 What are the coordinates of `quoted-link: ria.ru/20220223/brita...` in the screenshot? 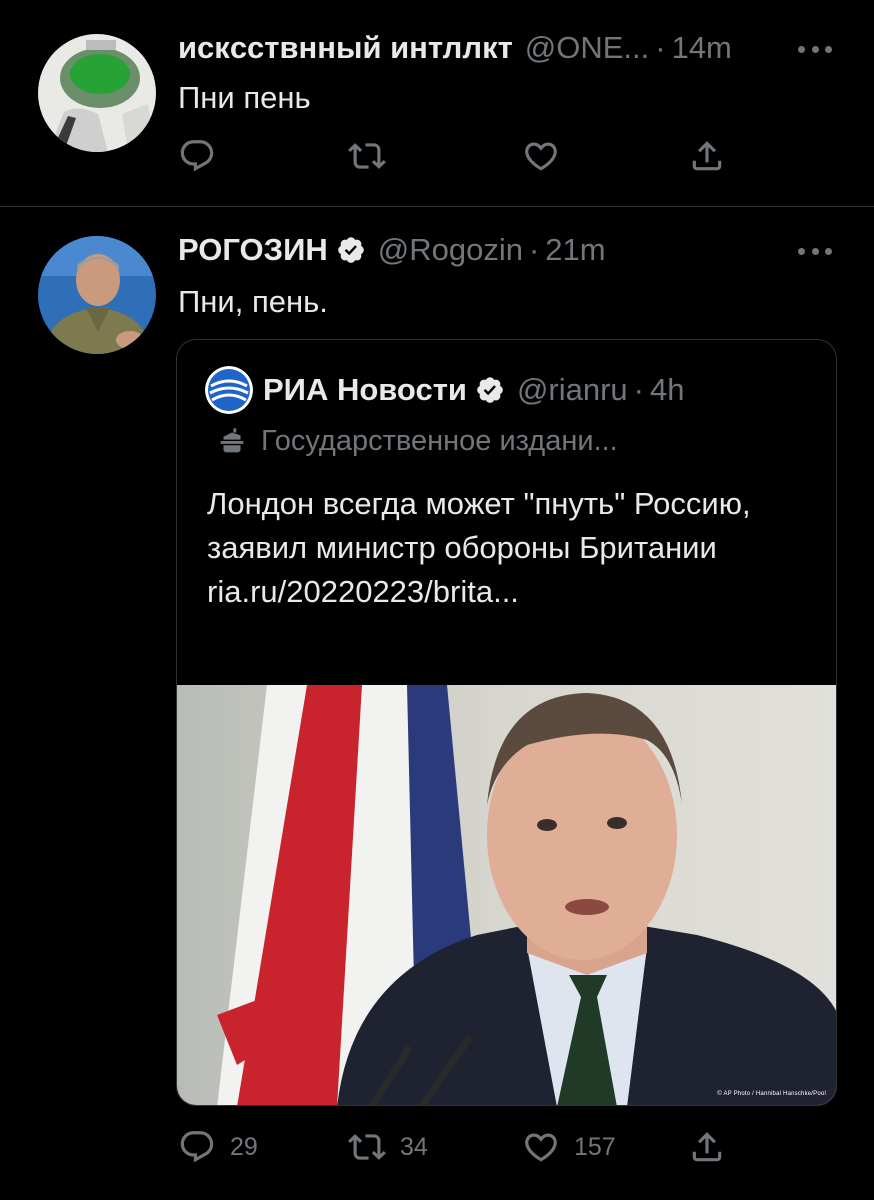 It's located at (512, 592).